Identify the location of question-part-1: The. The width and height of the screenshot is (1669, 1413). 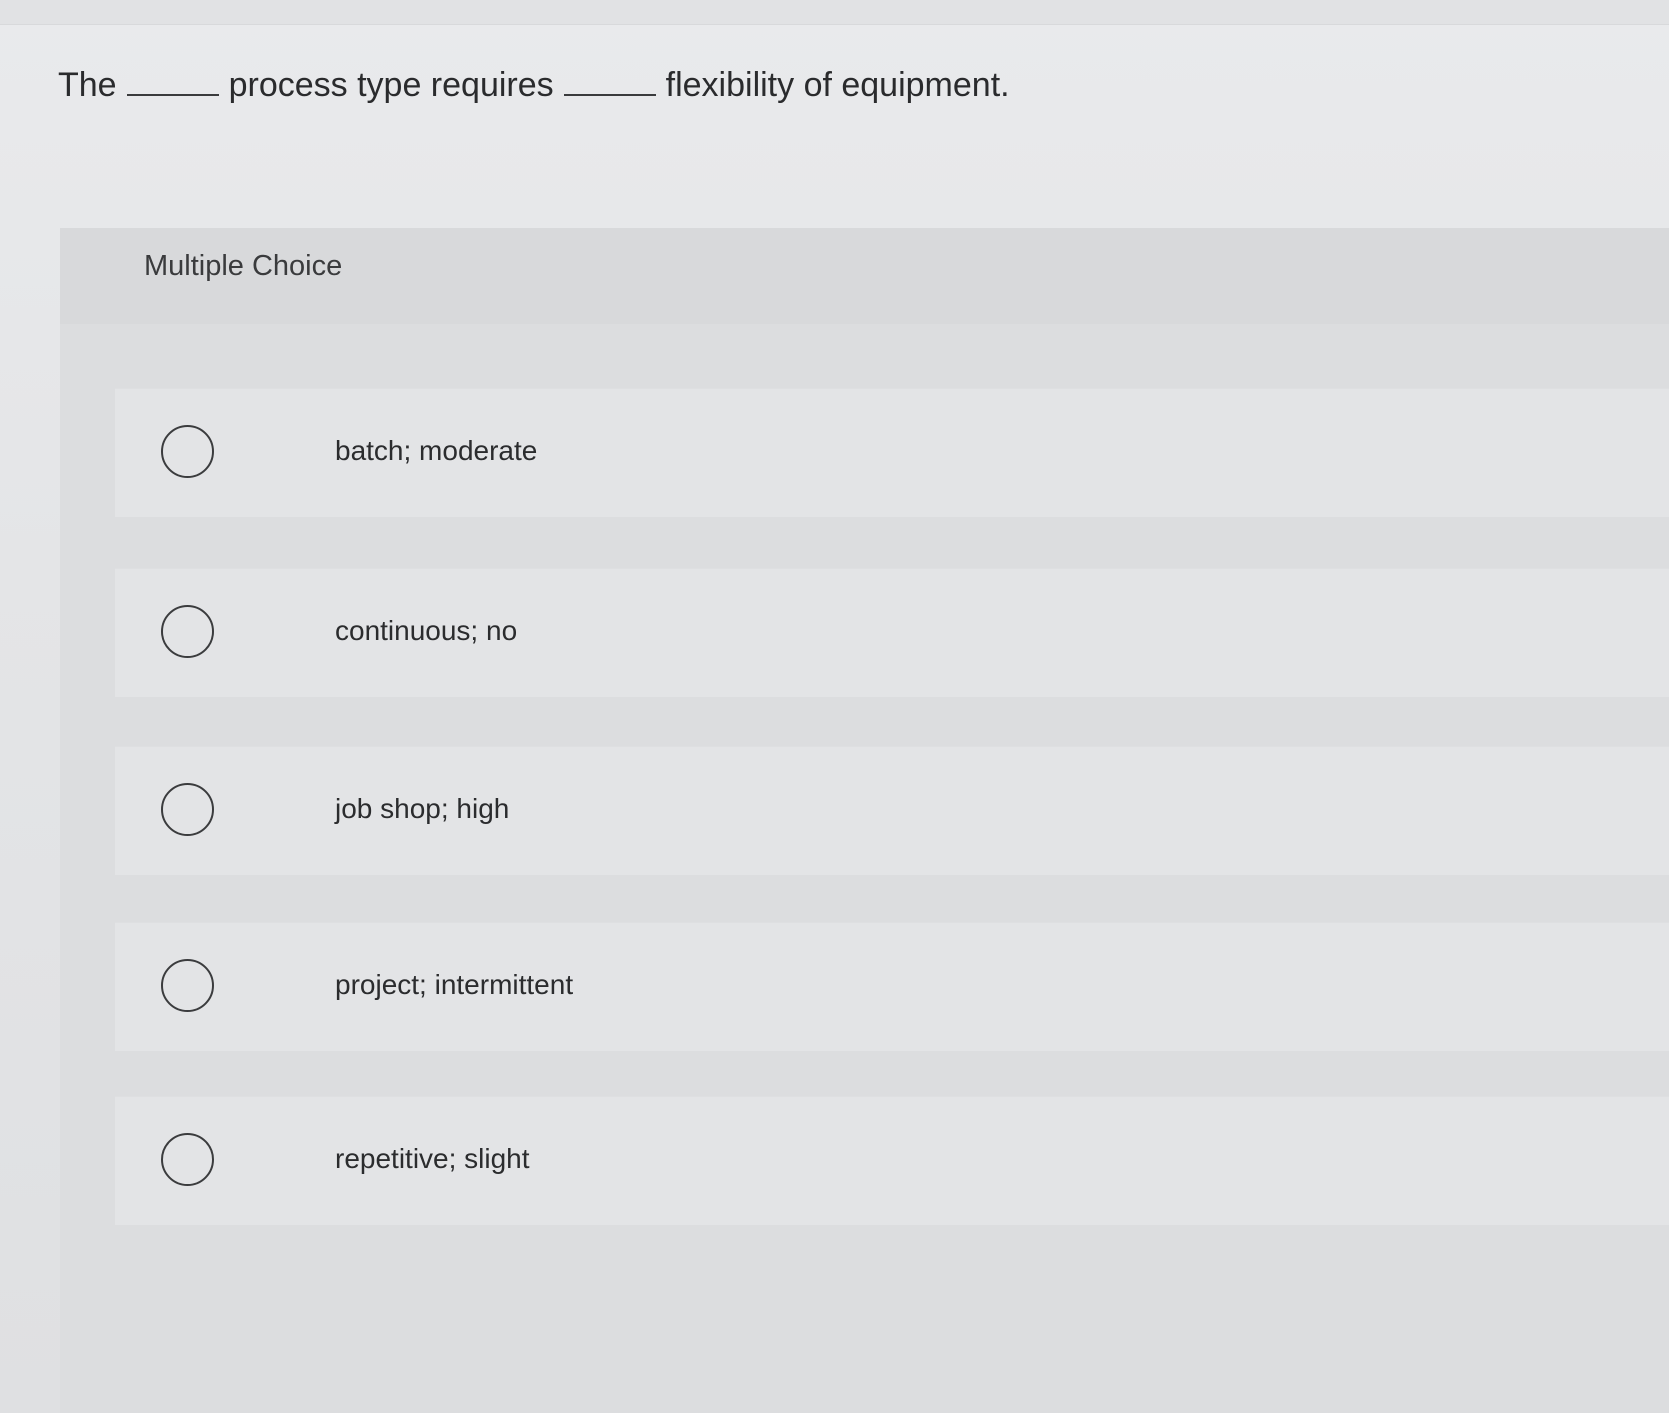
(87, 85).